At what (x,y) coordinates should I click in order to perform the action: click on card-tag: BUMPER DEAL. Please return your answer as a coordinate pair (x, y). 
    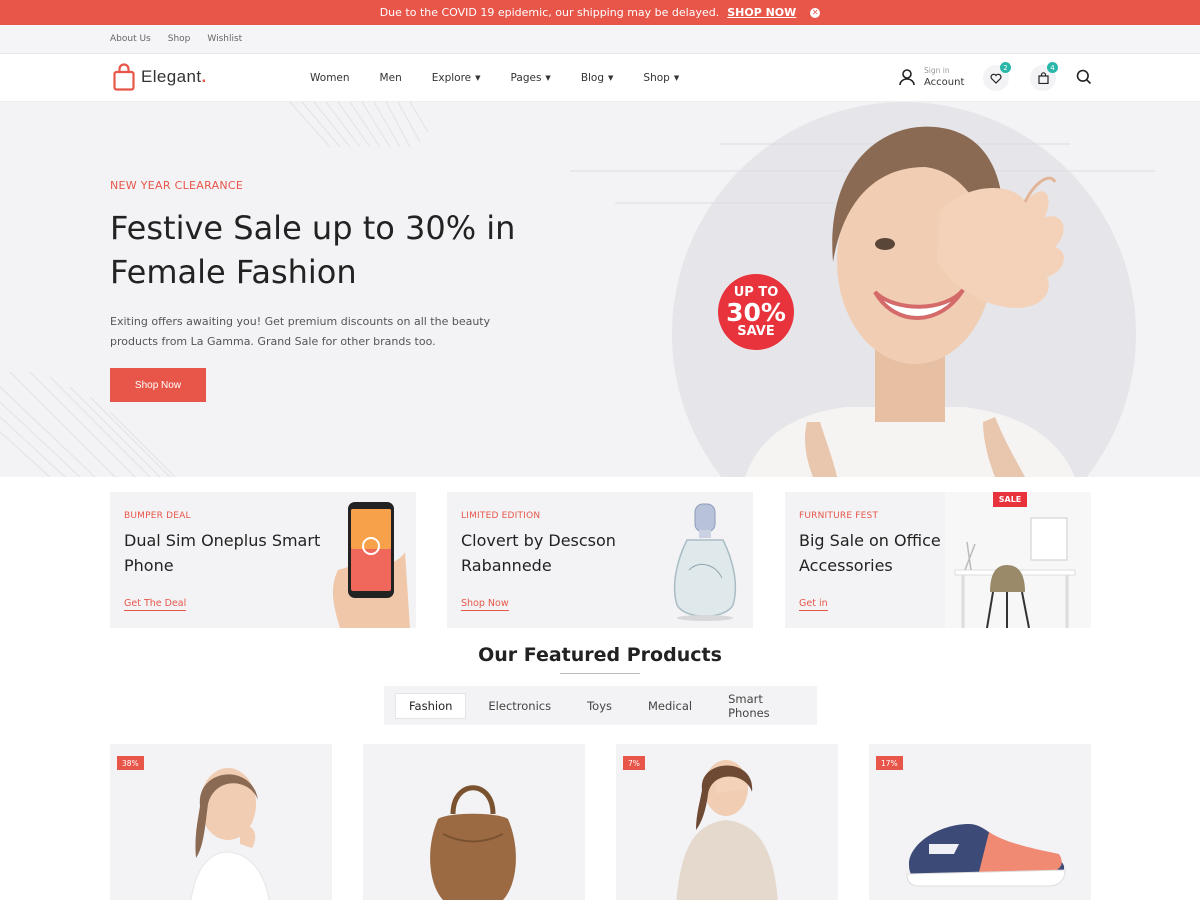
    Looking at the image, I should click on (157, 516).